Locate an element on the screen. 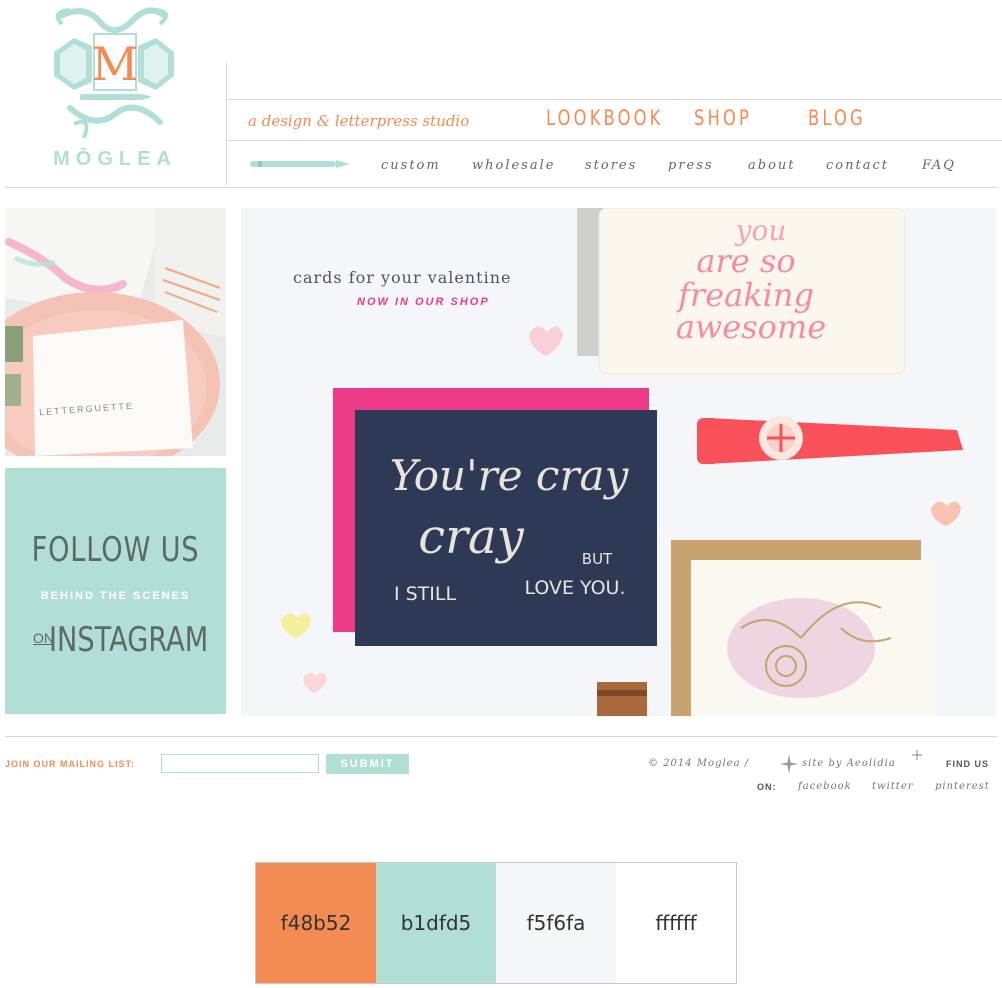  awesome-card-line4: awesome is located at coordinates (751, 327).